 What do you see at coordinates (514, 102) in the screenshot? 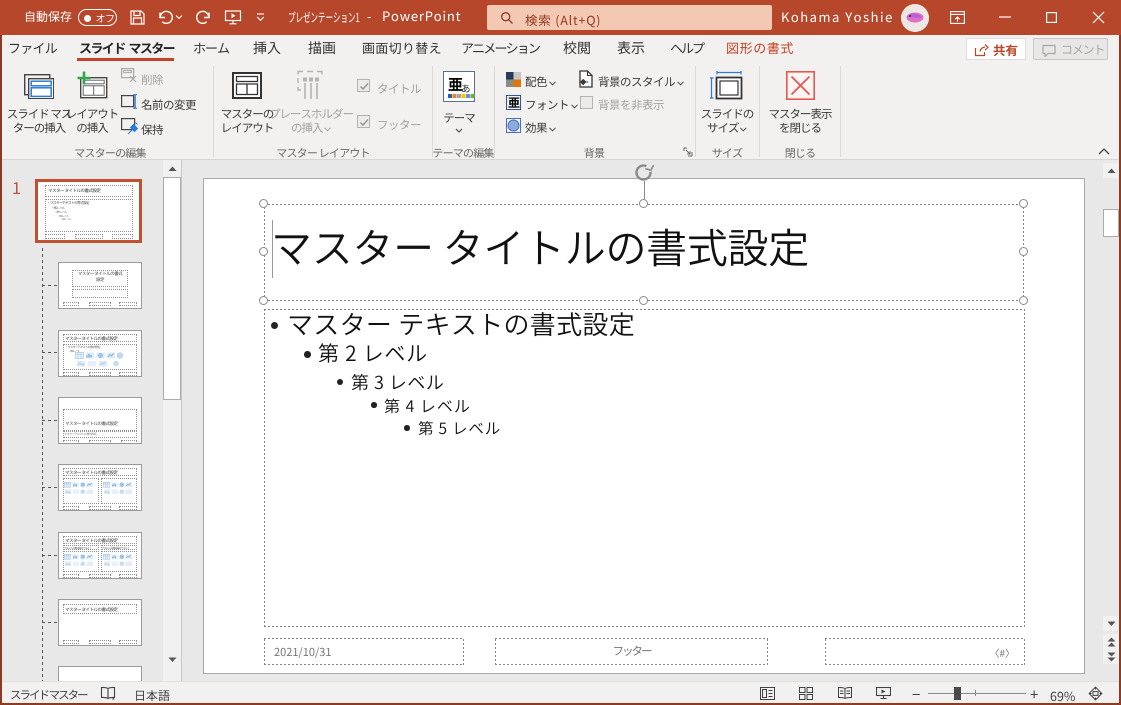
I see `svg-text: 亜` at bounding box center [514, 102].